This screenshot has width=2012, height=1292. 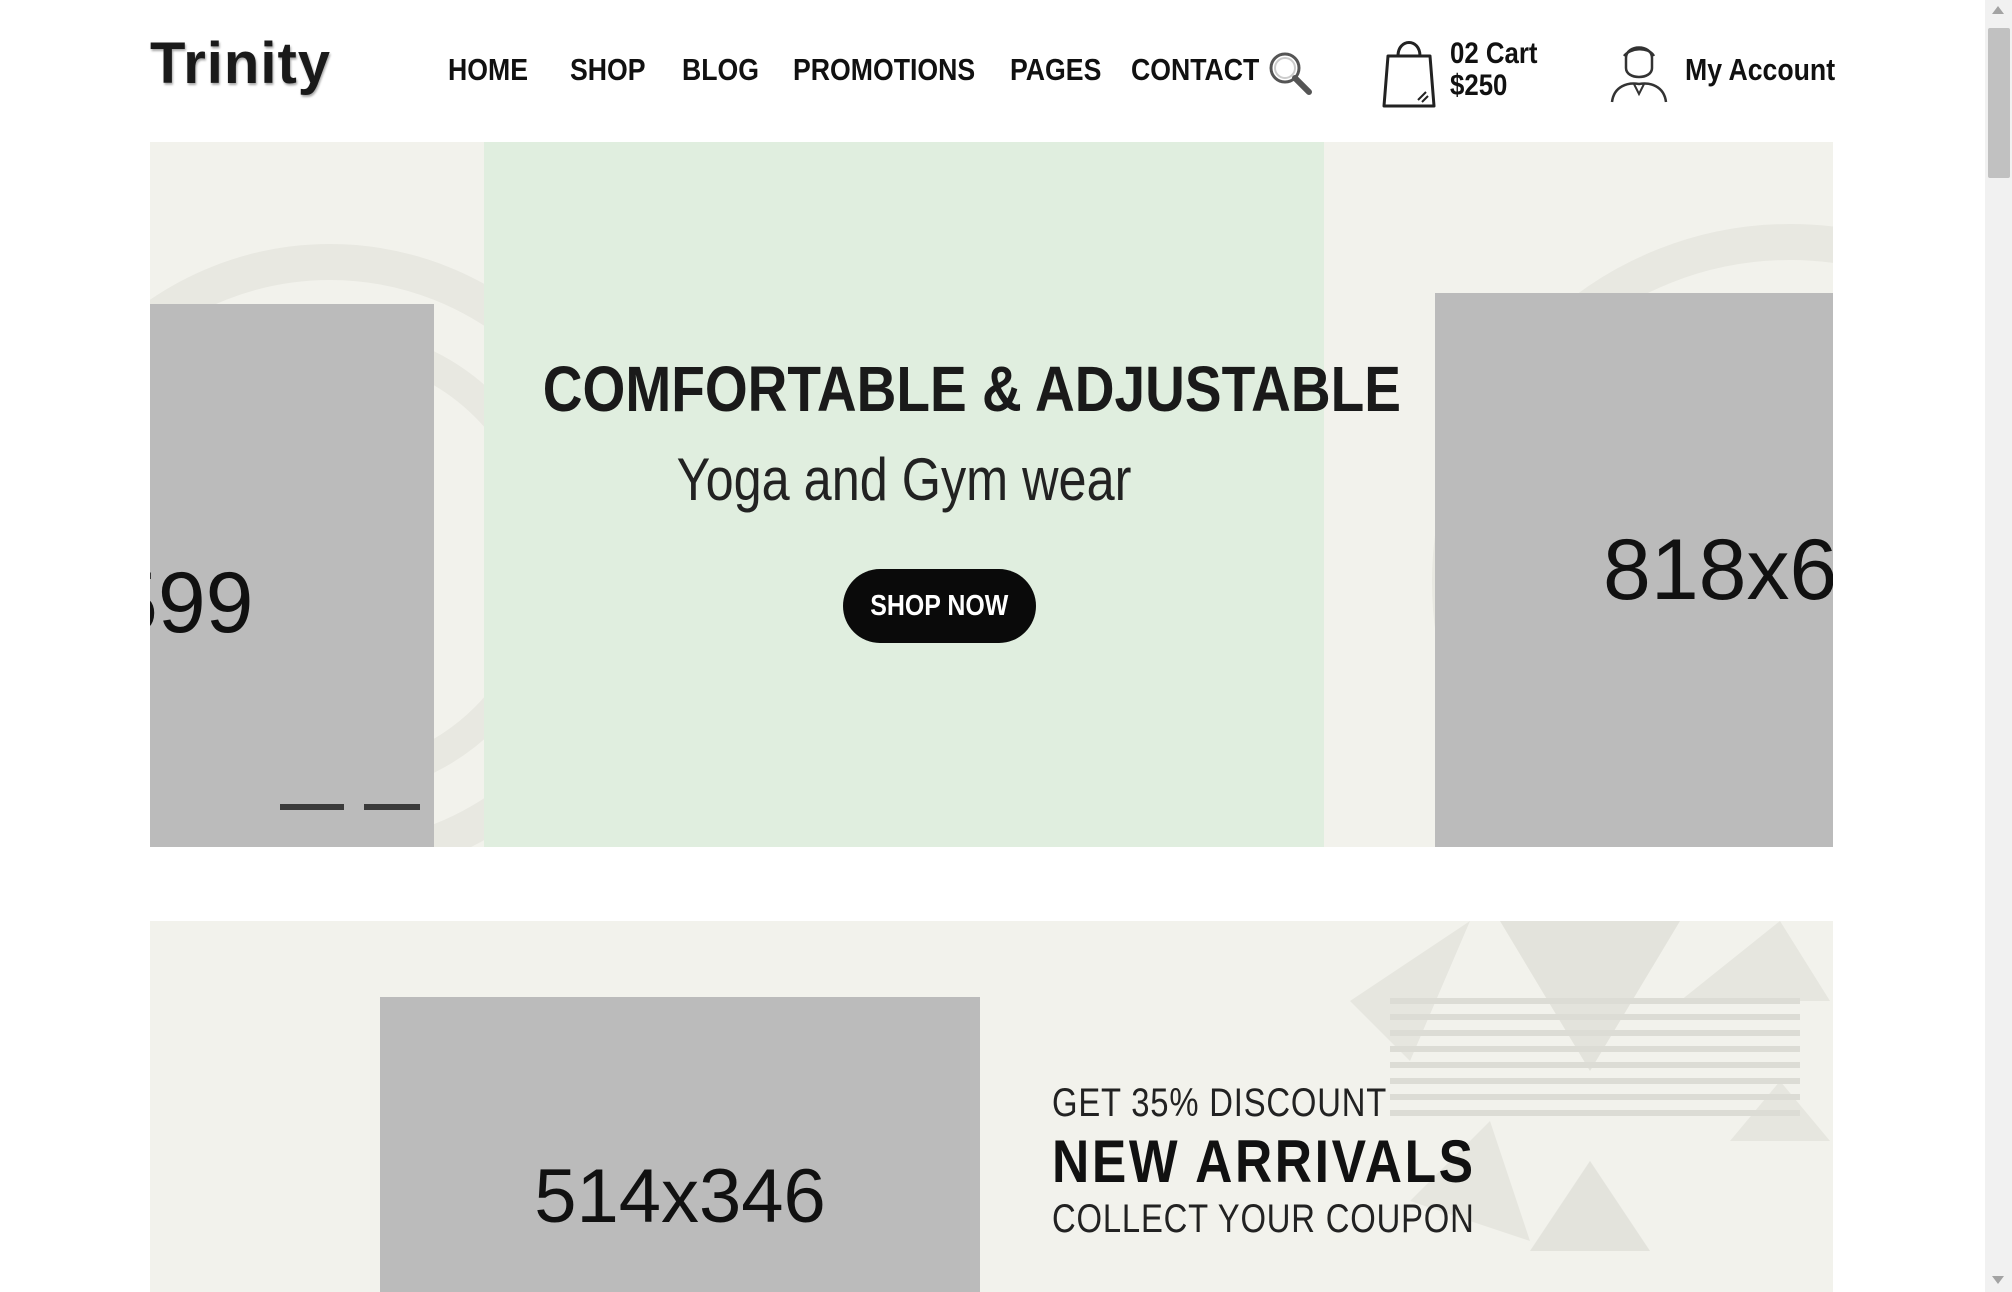 What do you see at coordinates (680, 1144) in the screenshot?
I see `promo-image: 514x346` at bounding box center [680, 1144].